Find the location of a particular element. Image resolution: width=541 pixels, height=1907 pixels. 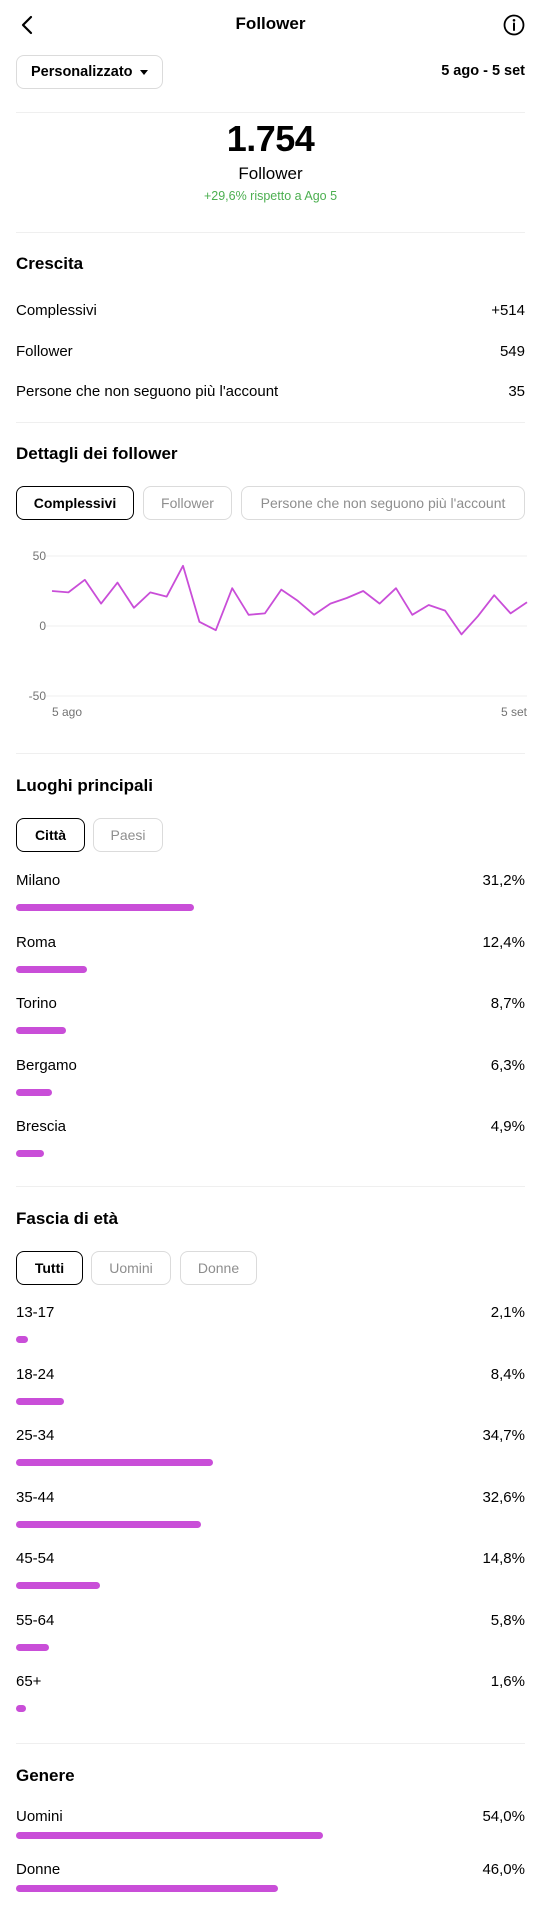

info-icon is located at coordinates (514, 25).